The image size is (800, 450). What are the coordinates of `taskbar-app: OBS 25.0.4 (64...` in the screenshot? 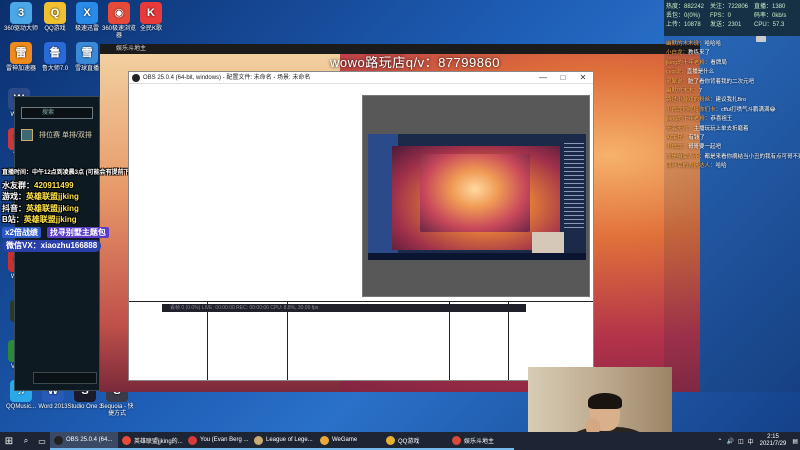 It's located at (84, 441).